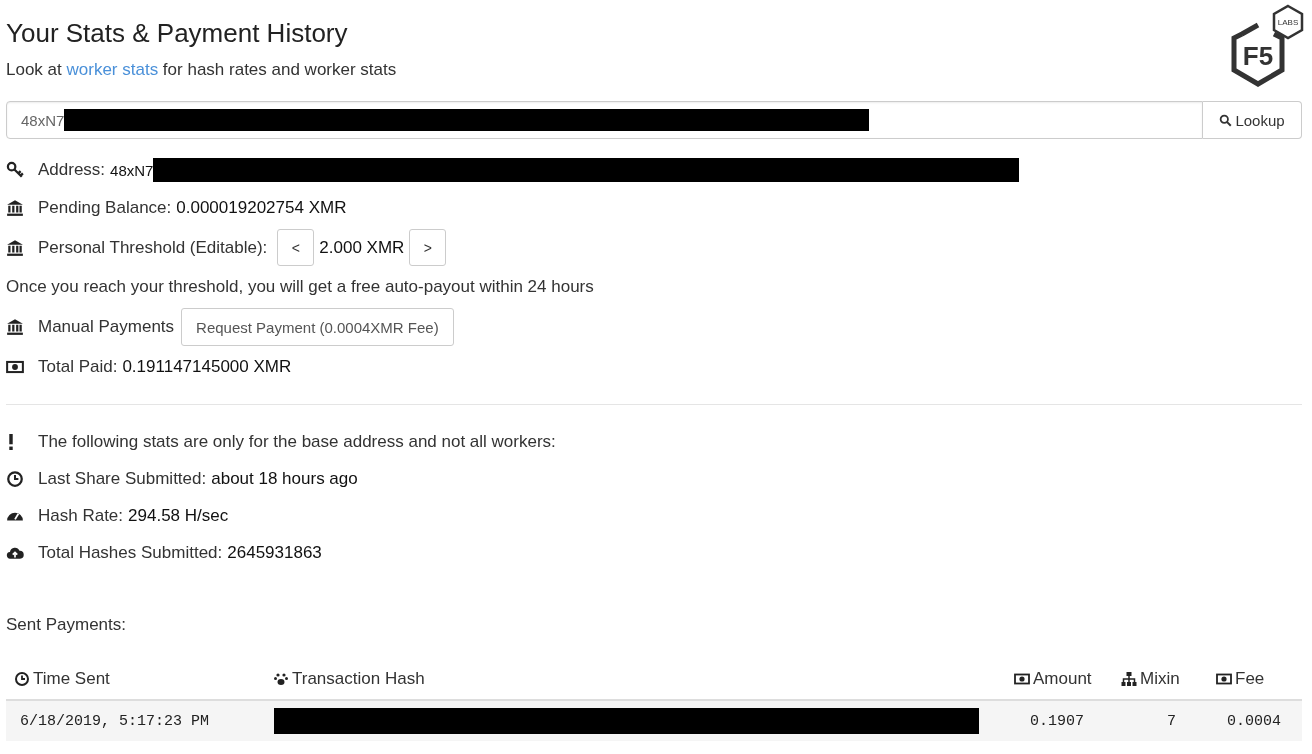  Describe the element at coordinates (317, 327) in the screenshot. I see `request-payment-button: Request Payment (0.0004XMR Fee)` at that location.